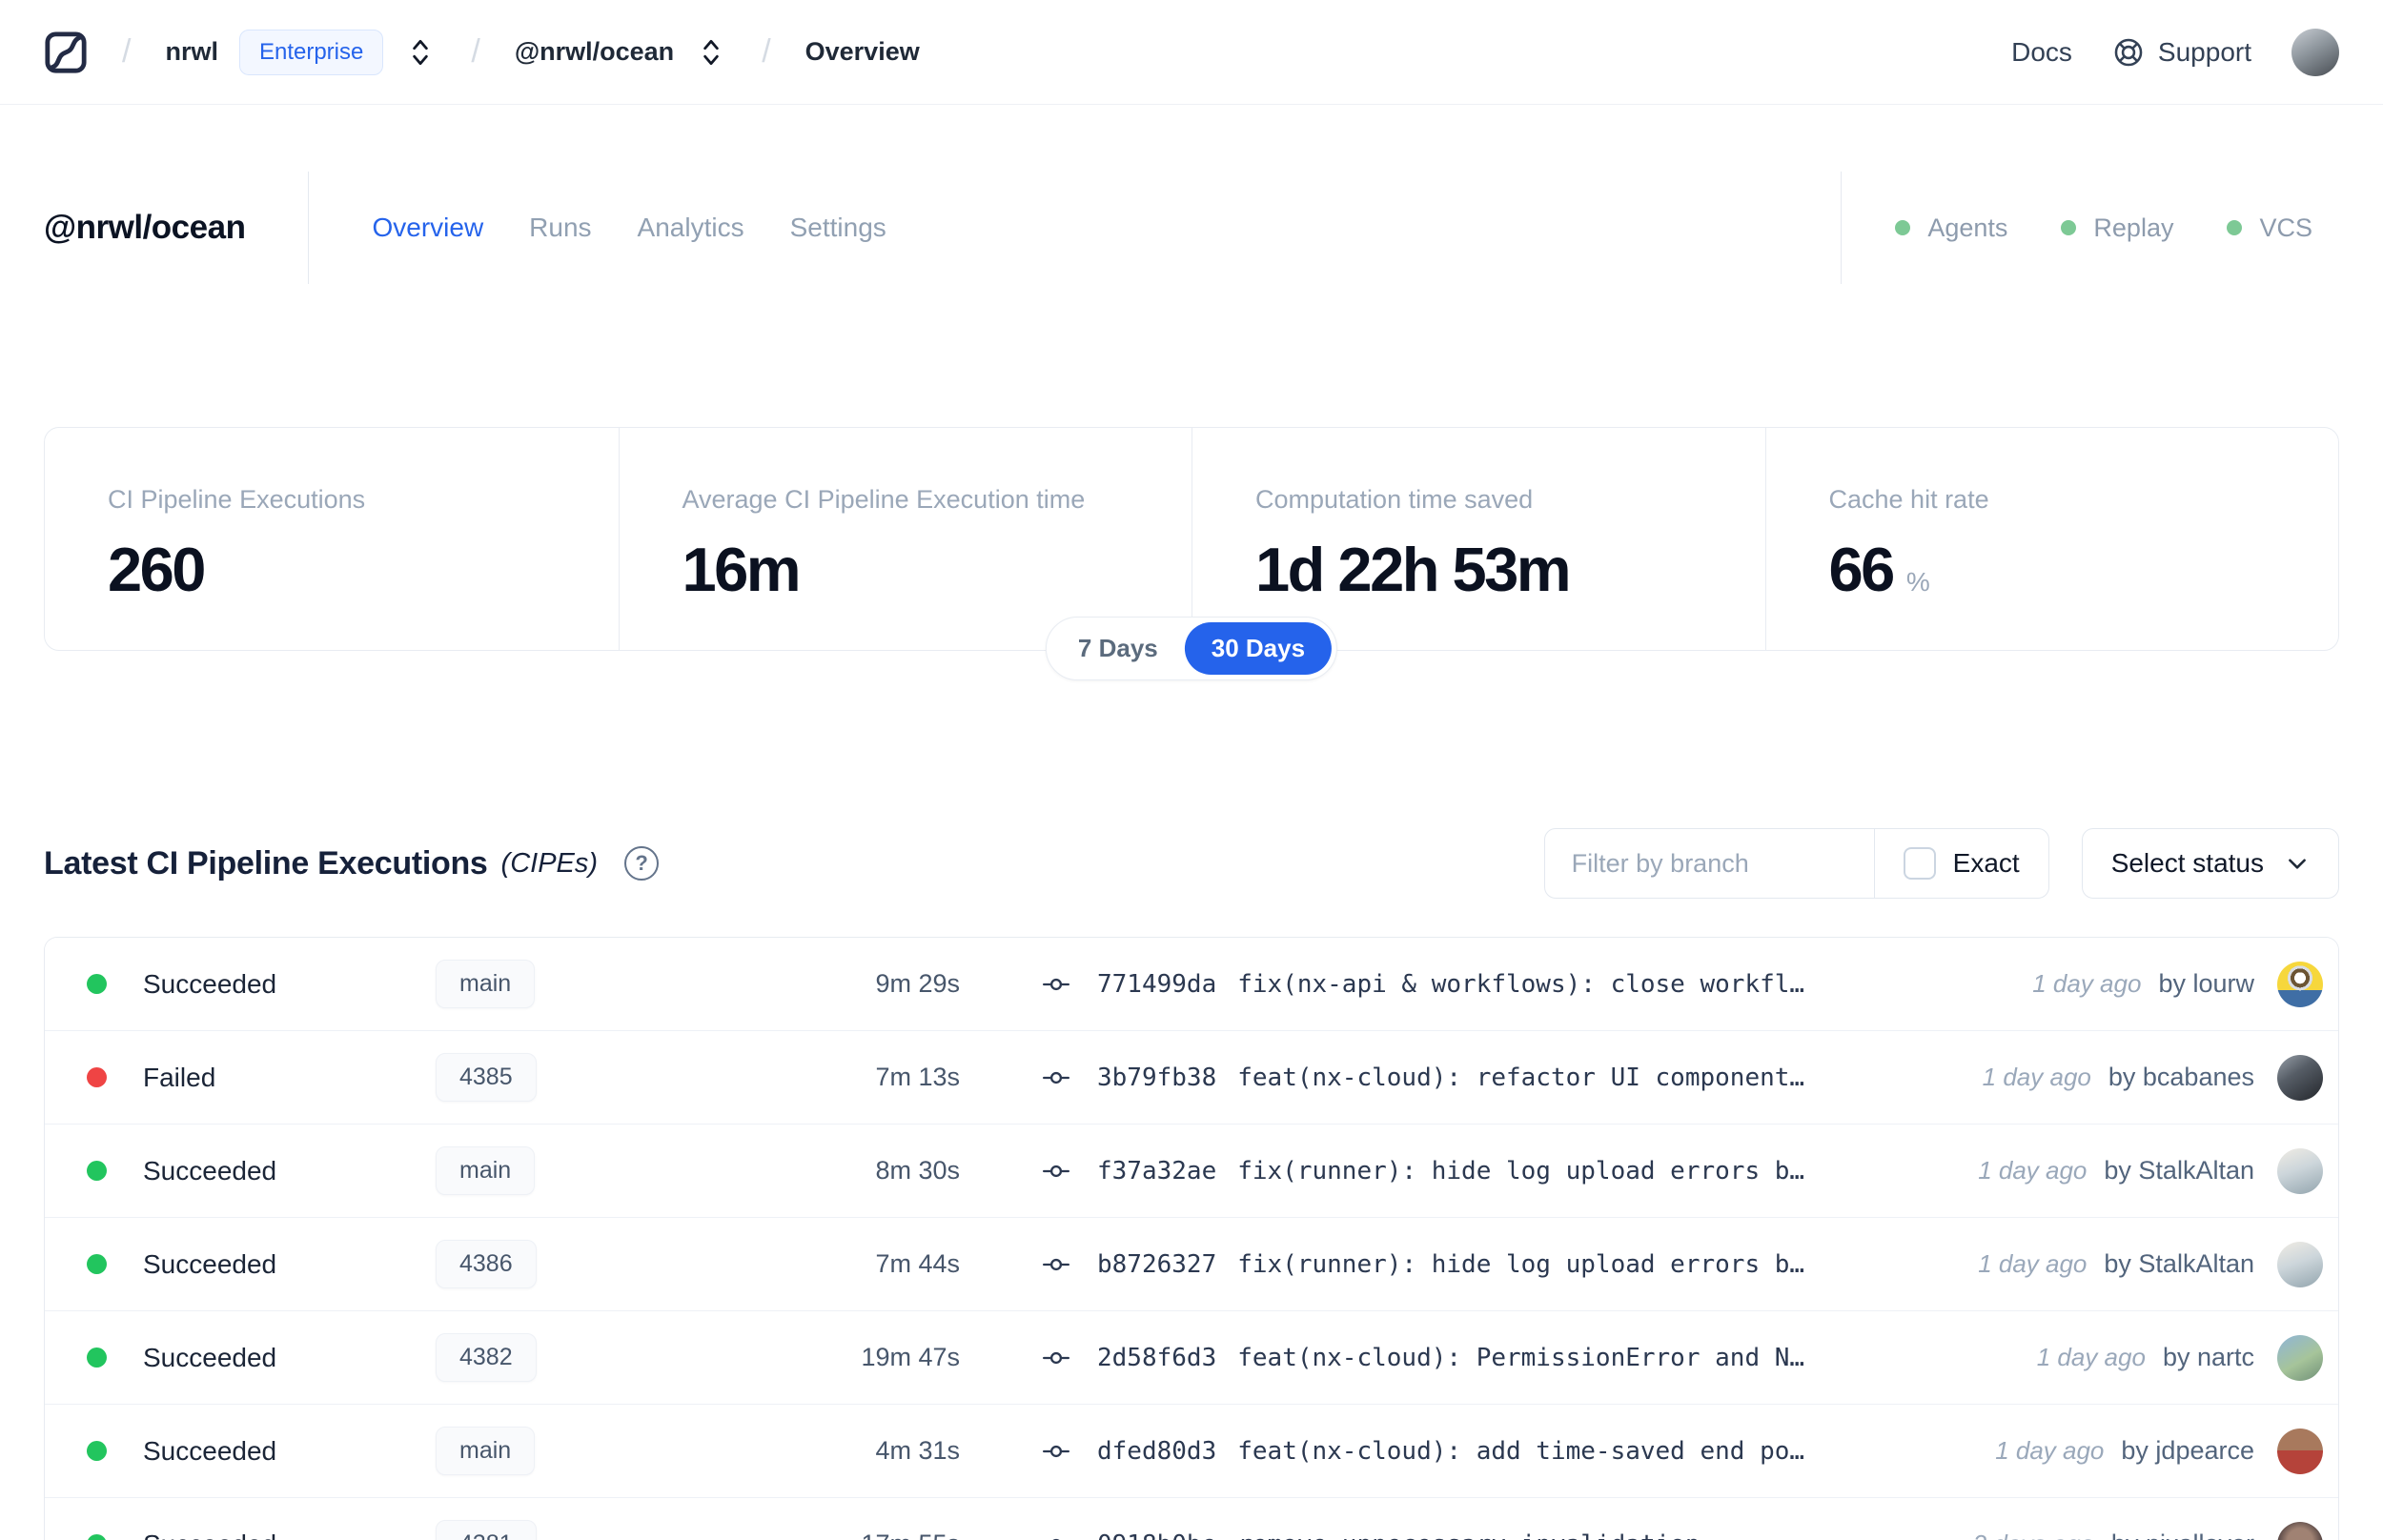  I want to click on duration: 19m 47s, so click(911, 1357).